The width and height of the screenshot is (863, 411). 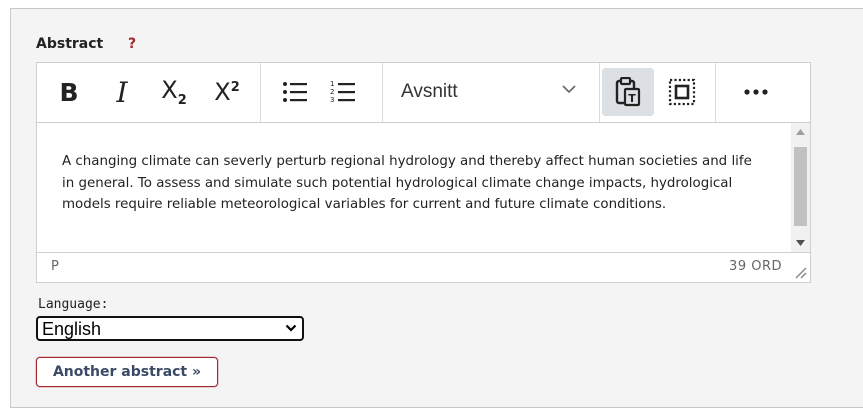 I want to click on svg-text: 2, so click(x=332, y=92).